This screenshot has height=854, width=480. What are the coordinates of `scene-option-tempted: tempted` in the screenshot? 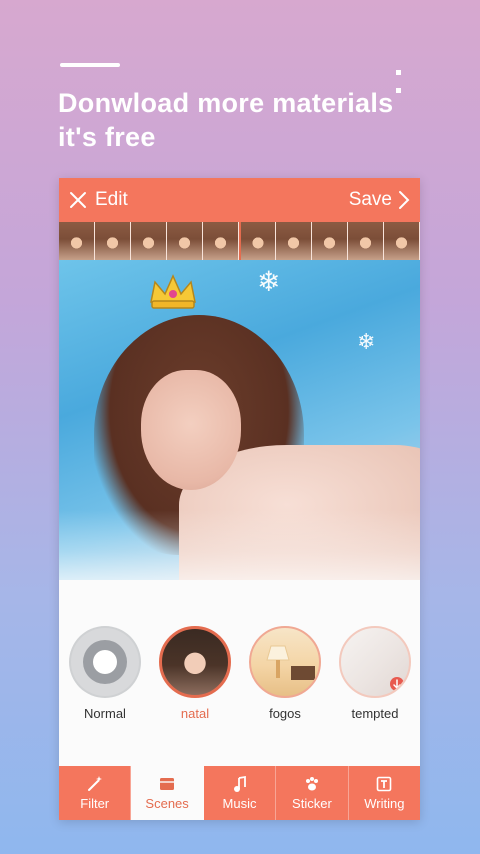 It's located at (375, 673).